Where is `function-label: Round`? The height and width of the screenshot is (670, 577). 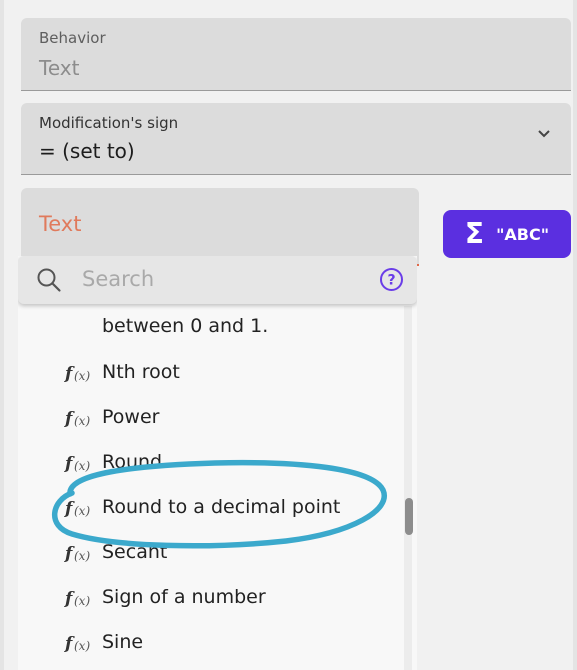
function-label: Round is located at coordinates (132, 461).